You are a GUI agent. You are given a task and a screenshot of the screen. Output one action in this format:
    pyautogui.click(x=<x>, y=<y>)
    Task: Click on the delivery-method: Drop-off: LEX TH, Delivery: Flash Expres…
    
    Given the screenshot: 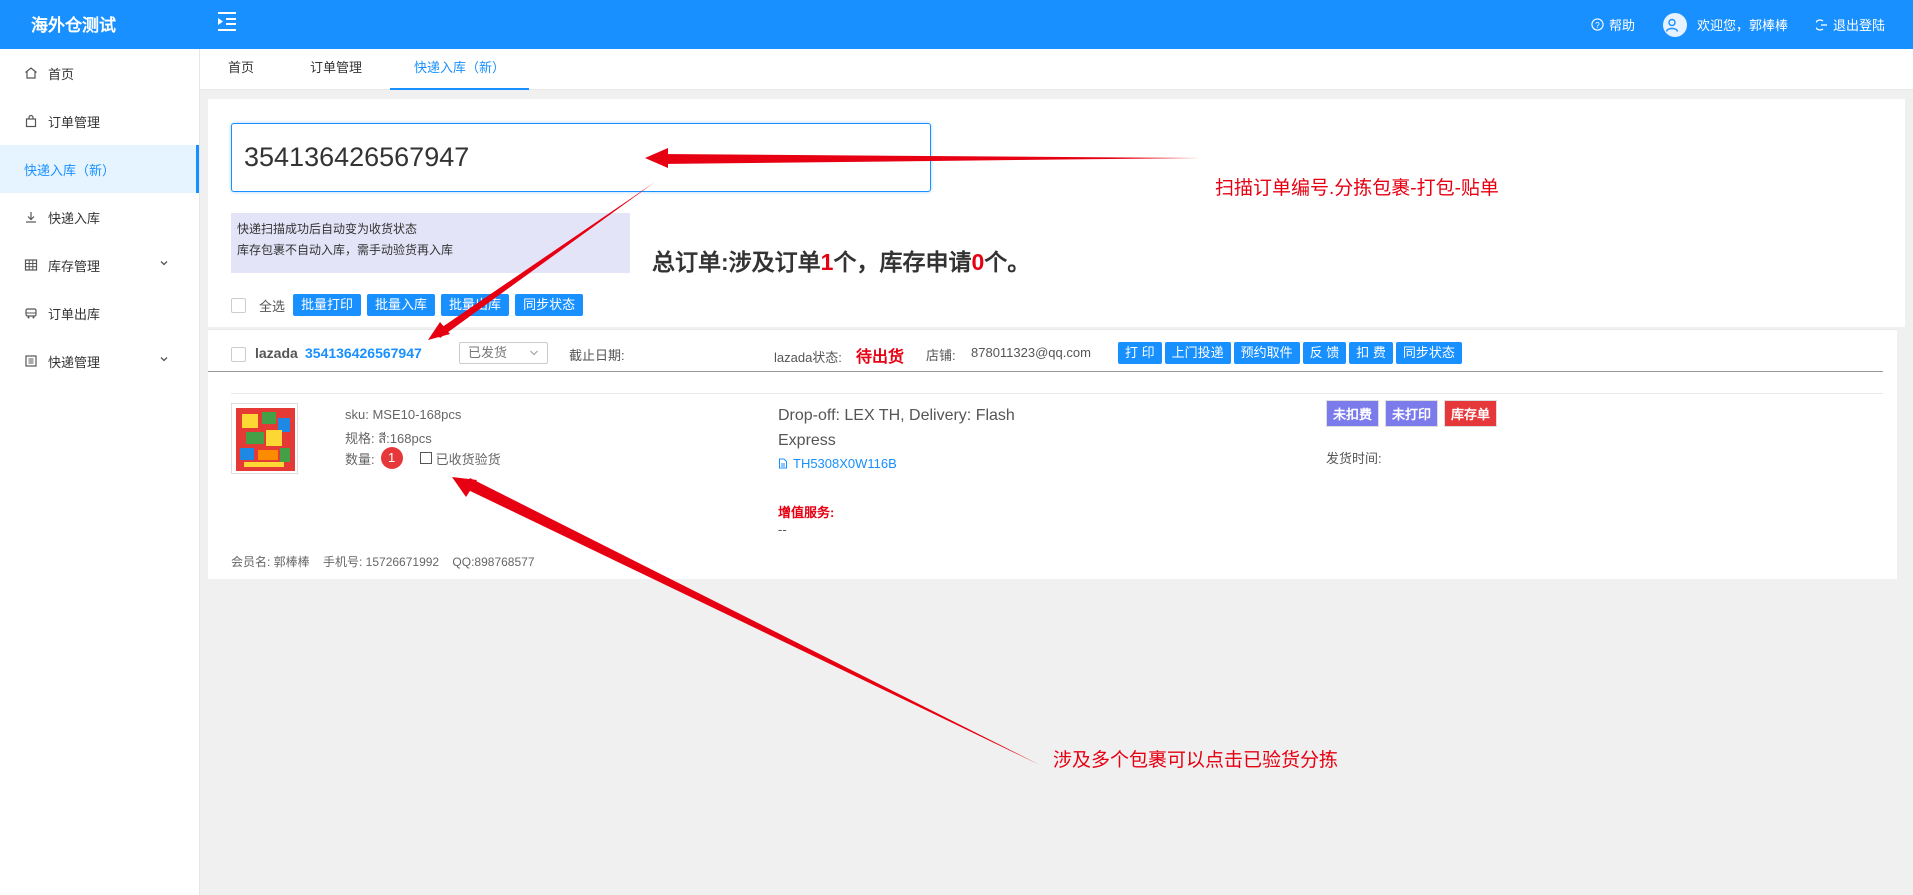 What is the action you would take?
    pyautogui.click(x=896, y=428)
    